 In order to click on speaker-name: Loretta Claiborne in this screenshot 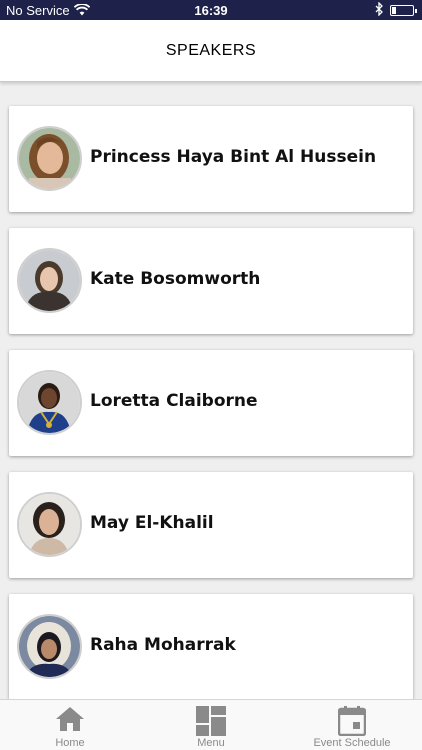, I will do `click(174, 401)`.